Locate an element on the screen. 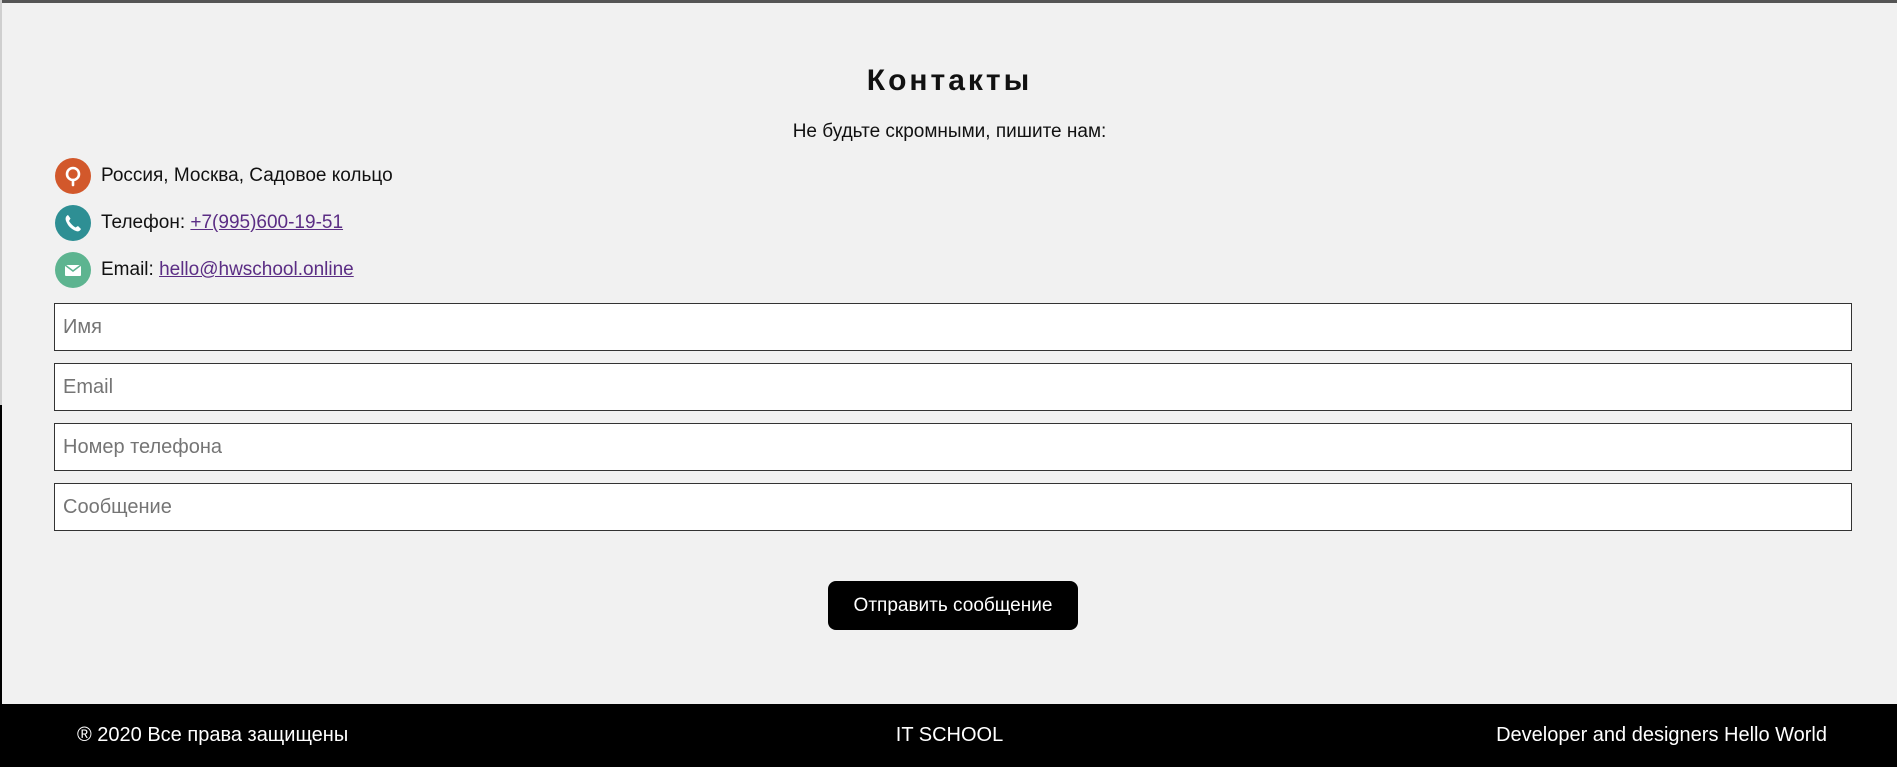  address-text: Россия, Москва, Садовое кольцо is located at coordinates (247, 175).